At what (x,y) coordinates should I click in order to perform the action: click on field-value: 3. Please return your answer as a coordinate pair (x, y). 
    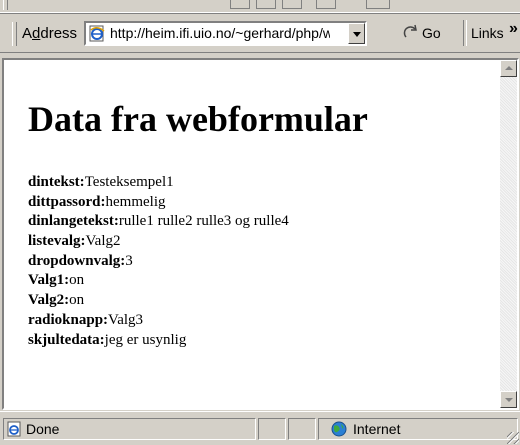
    Looking at the image, I should click on (129, 260).